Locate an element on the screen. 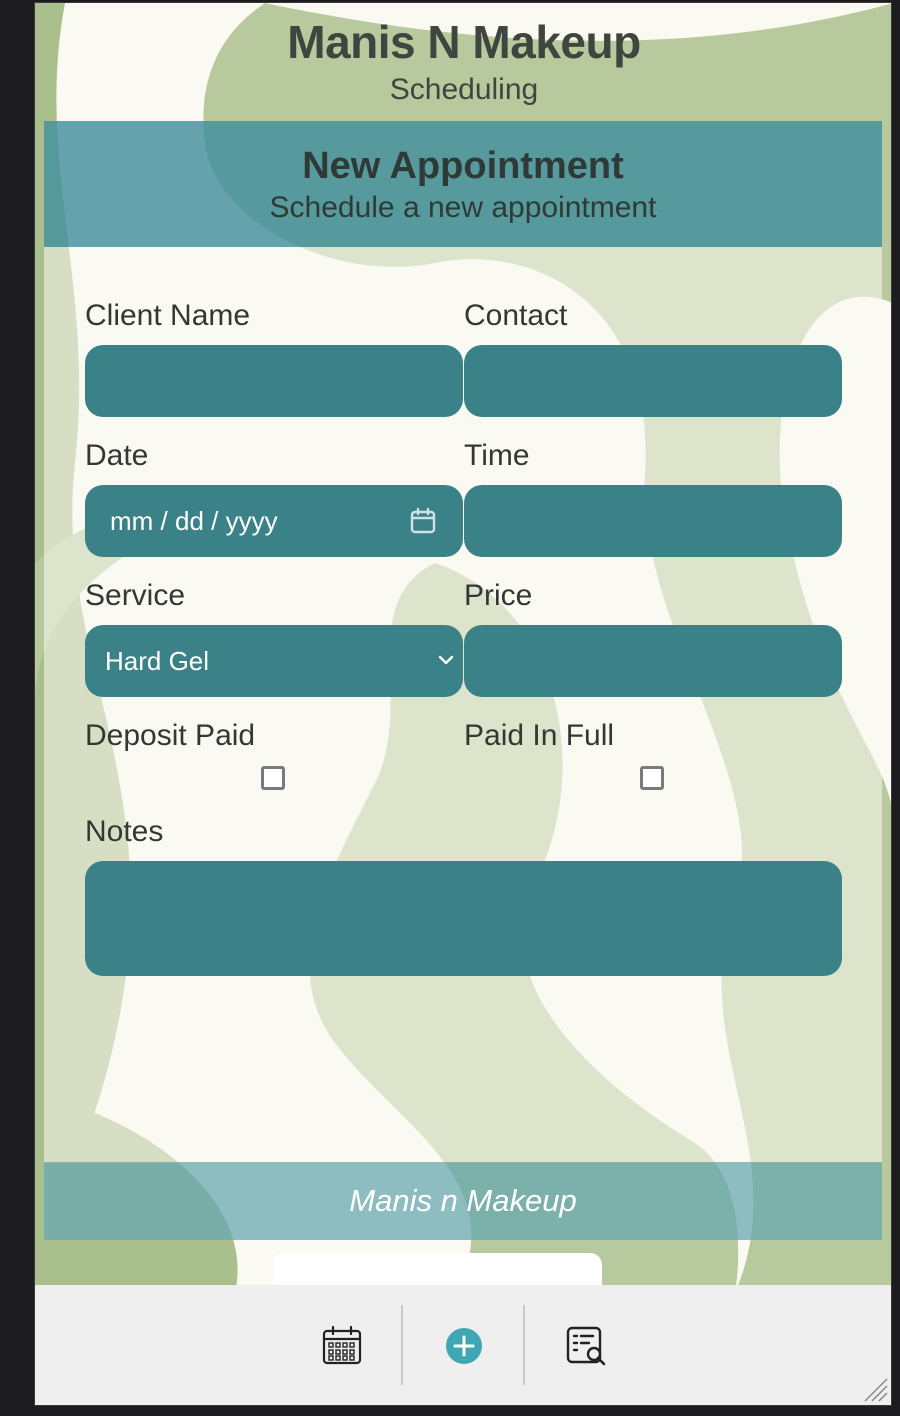 This screenshot has height=1416, width=900. footer: Manis n Makeup is located at coordinates (463, 1201).